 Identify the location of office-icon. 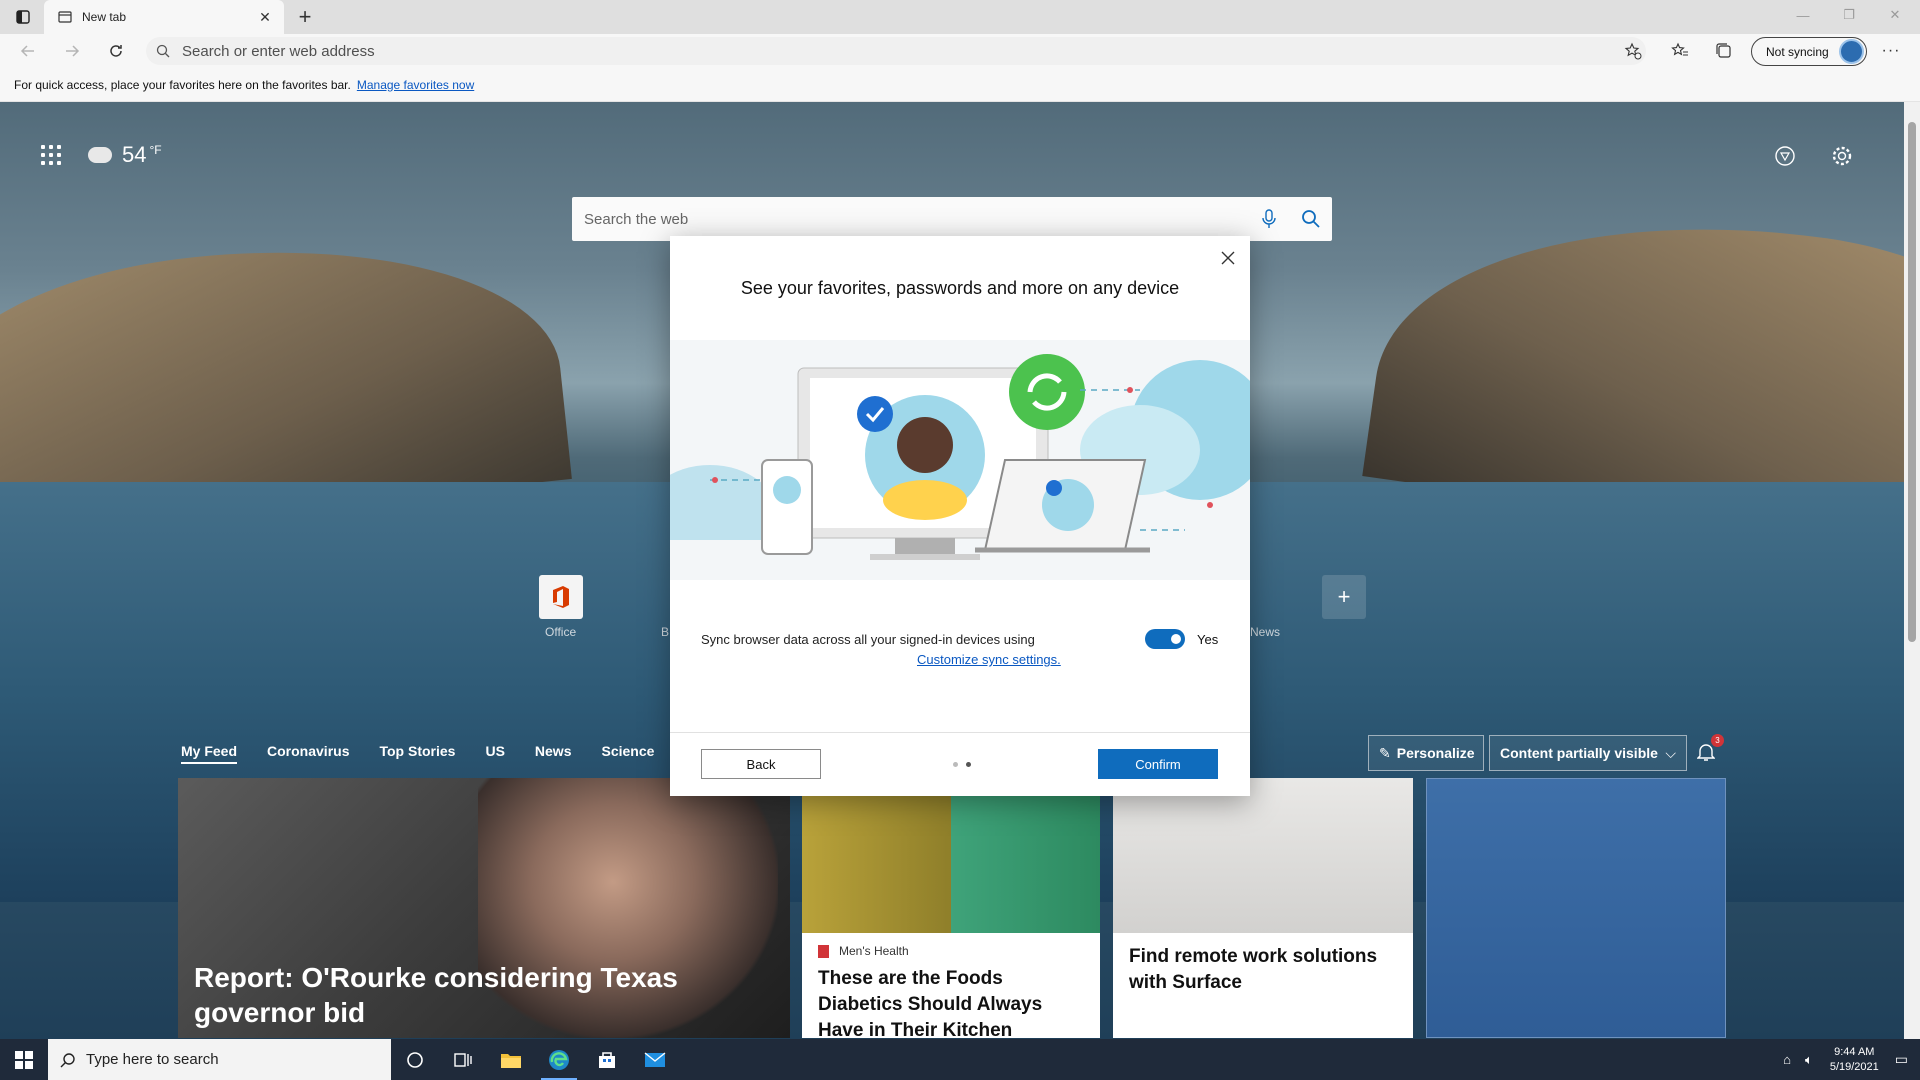
(561, 597).